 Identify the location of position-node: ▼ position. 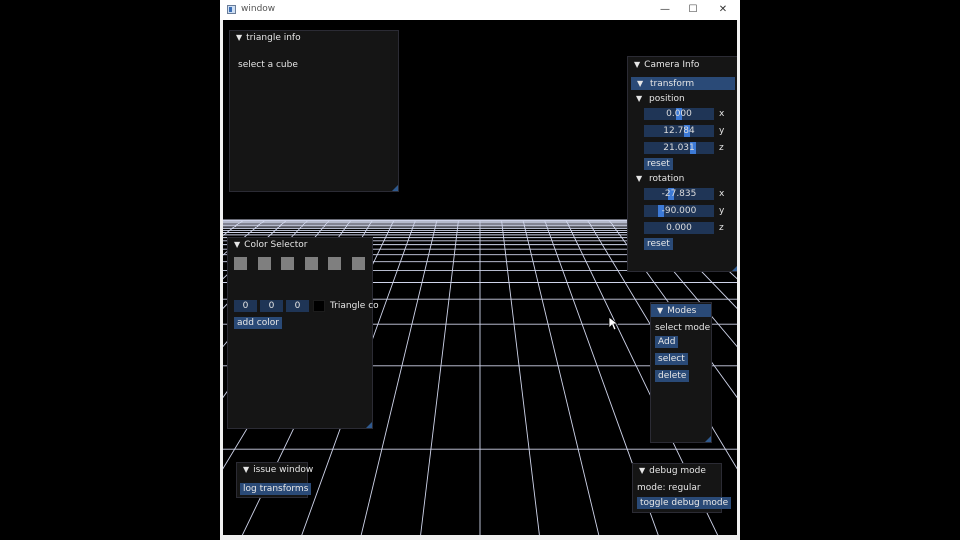
(660, 99).